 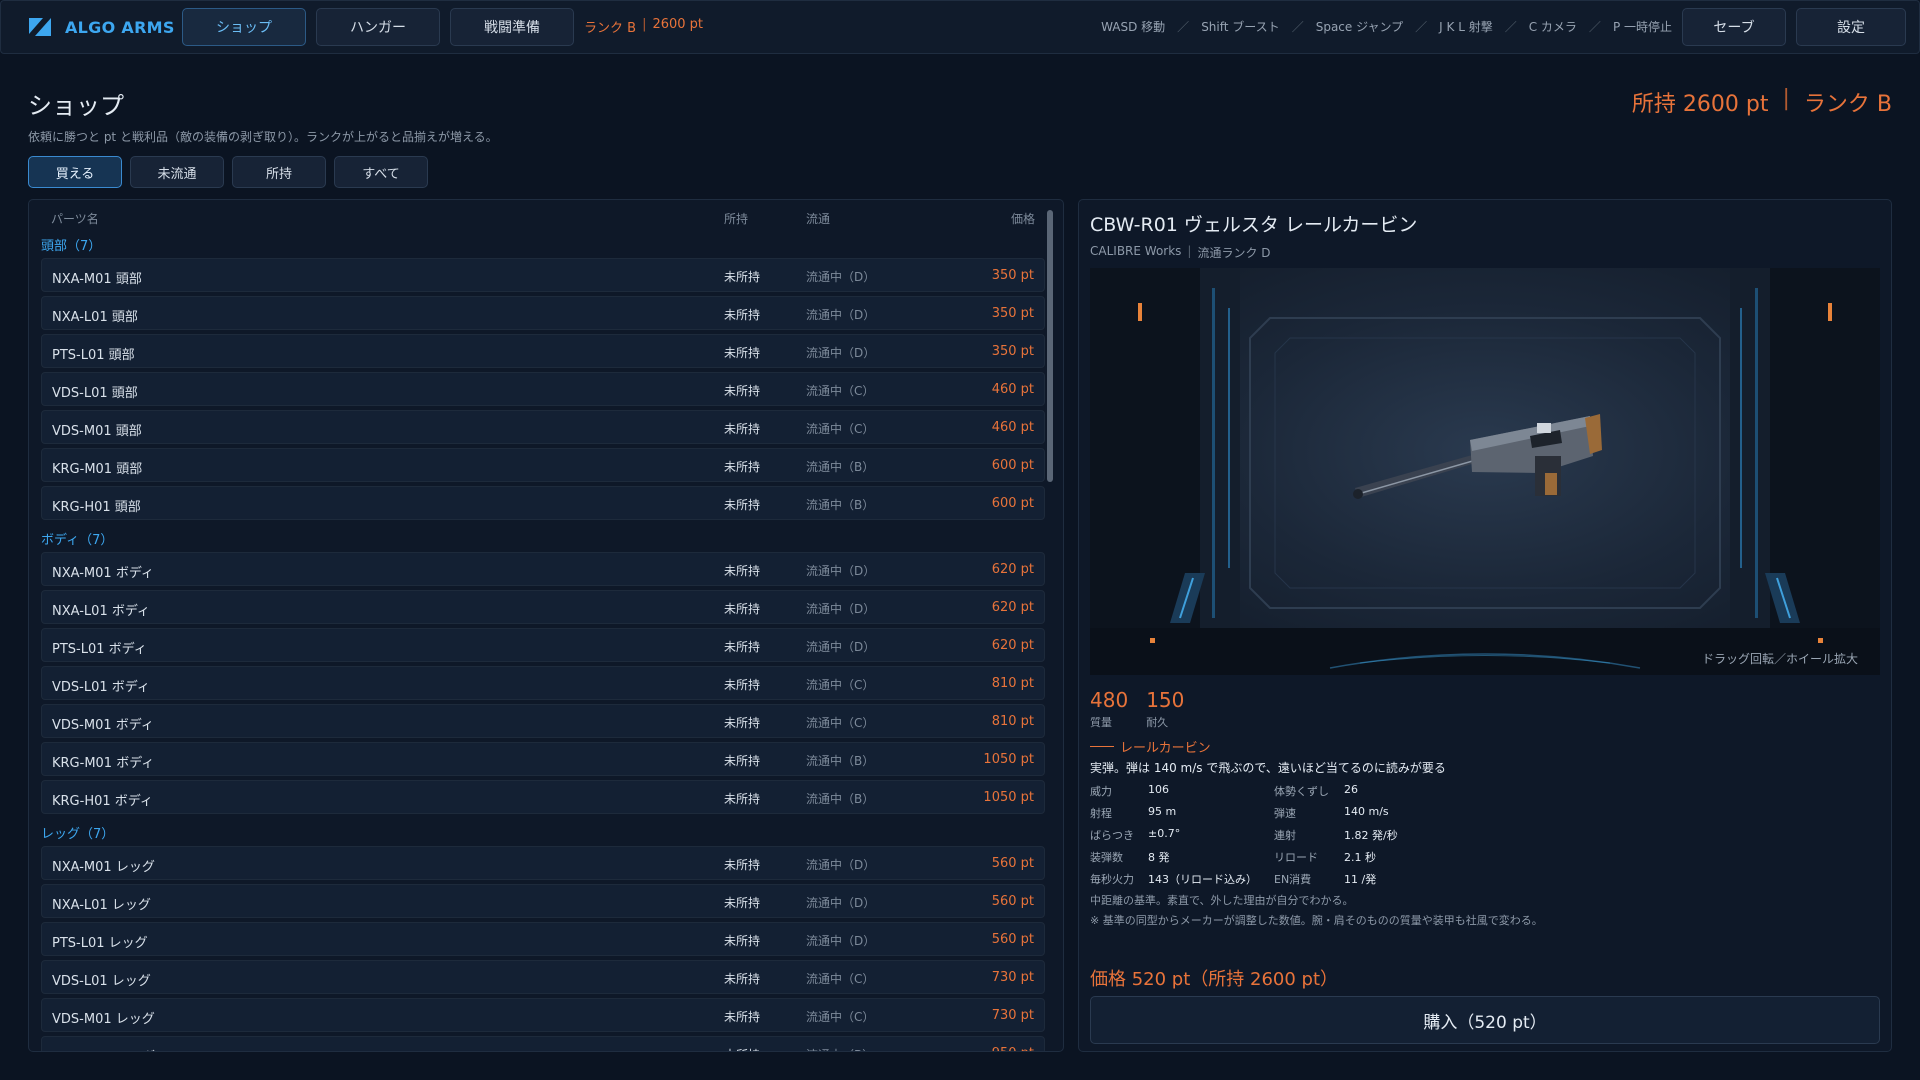 I want to click on price-line: 価格 520 pt（所持 2600 pt）, so click(x=1214, y=979).